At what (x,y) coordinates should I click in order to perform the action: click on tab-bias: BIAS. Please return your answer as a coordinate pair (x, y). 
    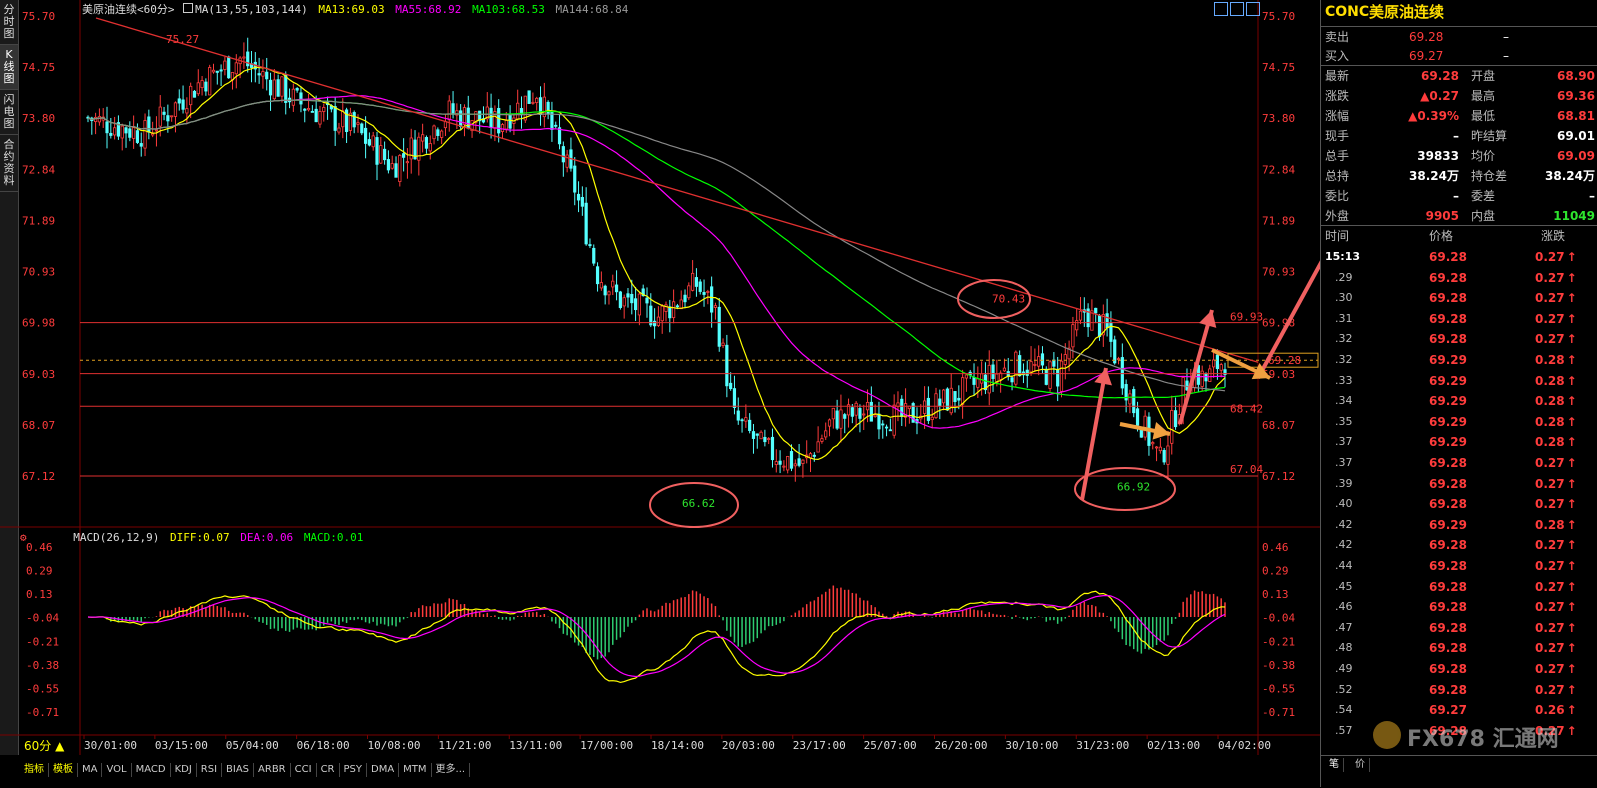
    Looking at the image, I should click on (238, 770).